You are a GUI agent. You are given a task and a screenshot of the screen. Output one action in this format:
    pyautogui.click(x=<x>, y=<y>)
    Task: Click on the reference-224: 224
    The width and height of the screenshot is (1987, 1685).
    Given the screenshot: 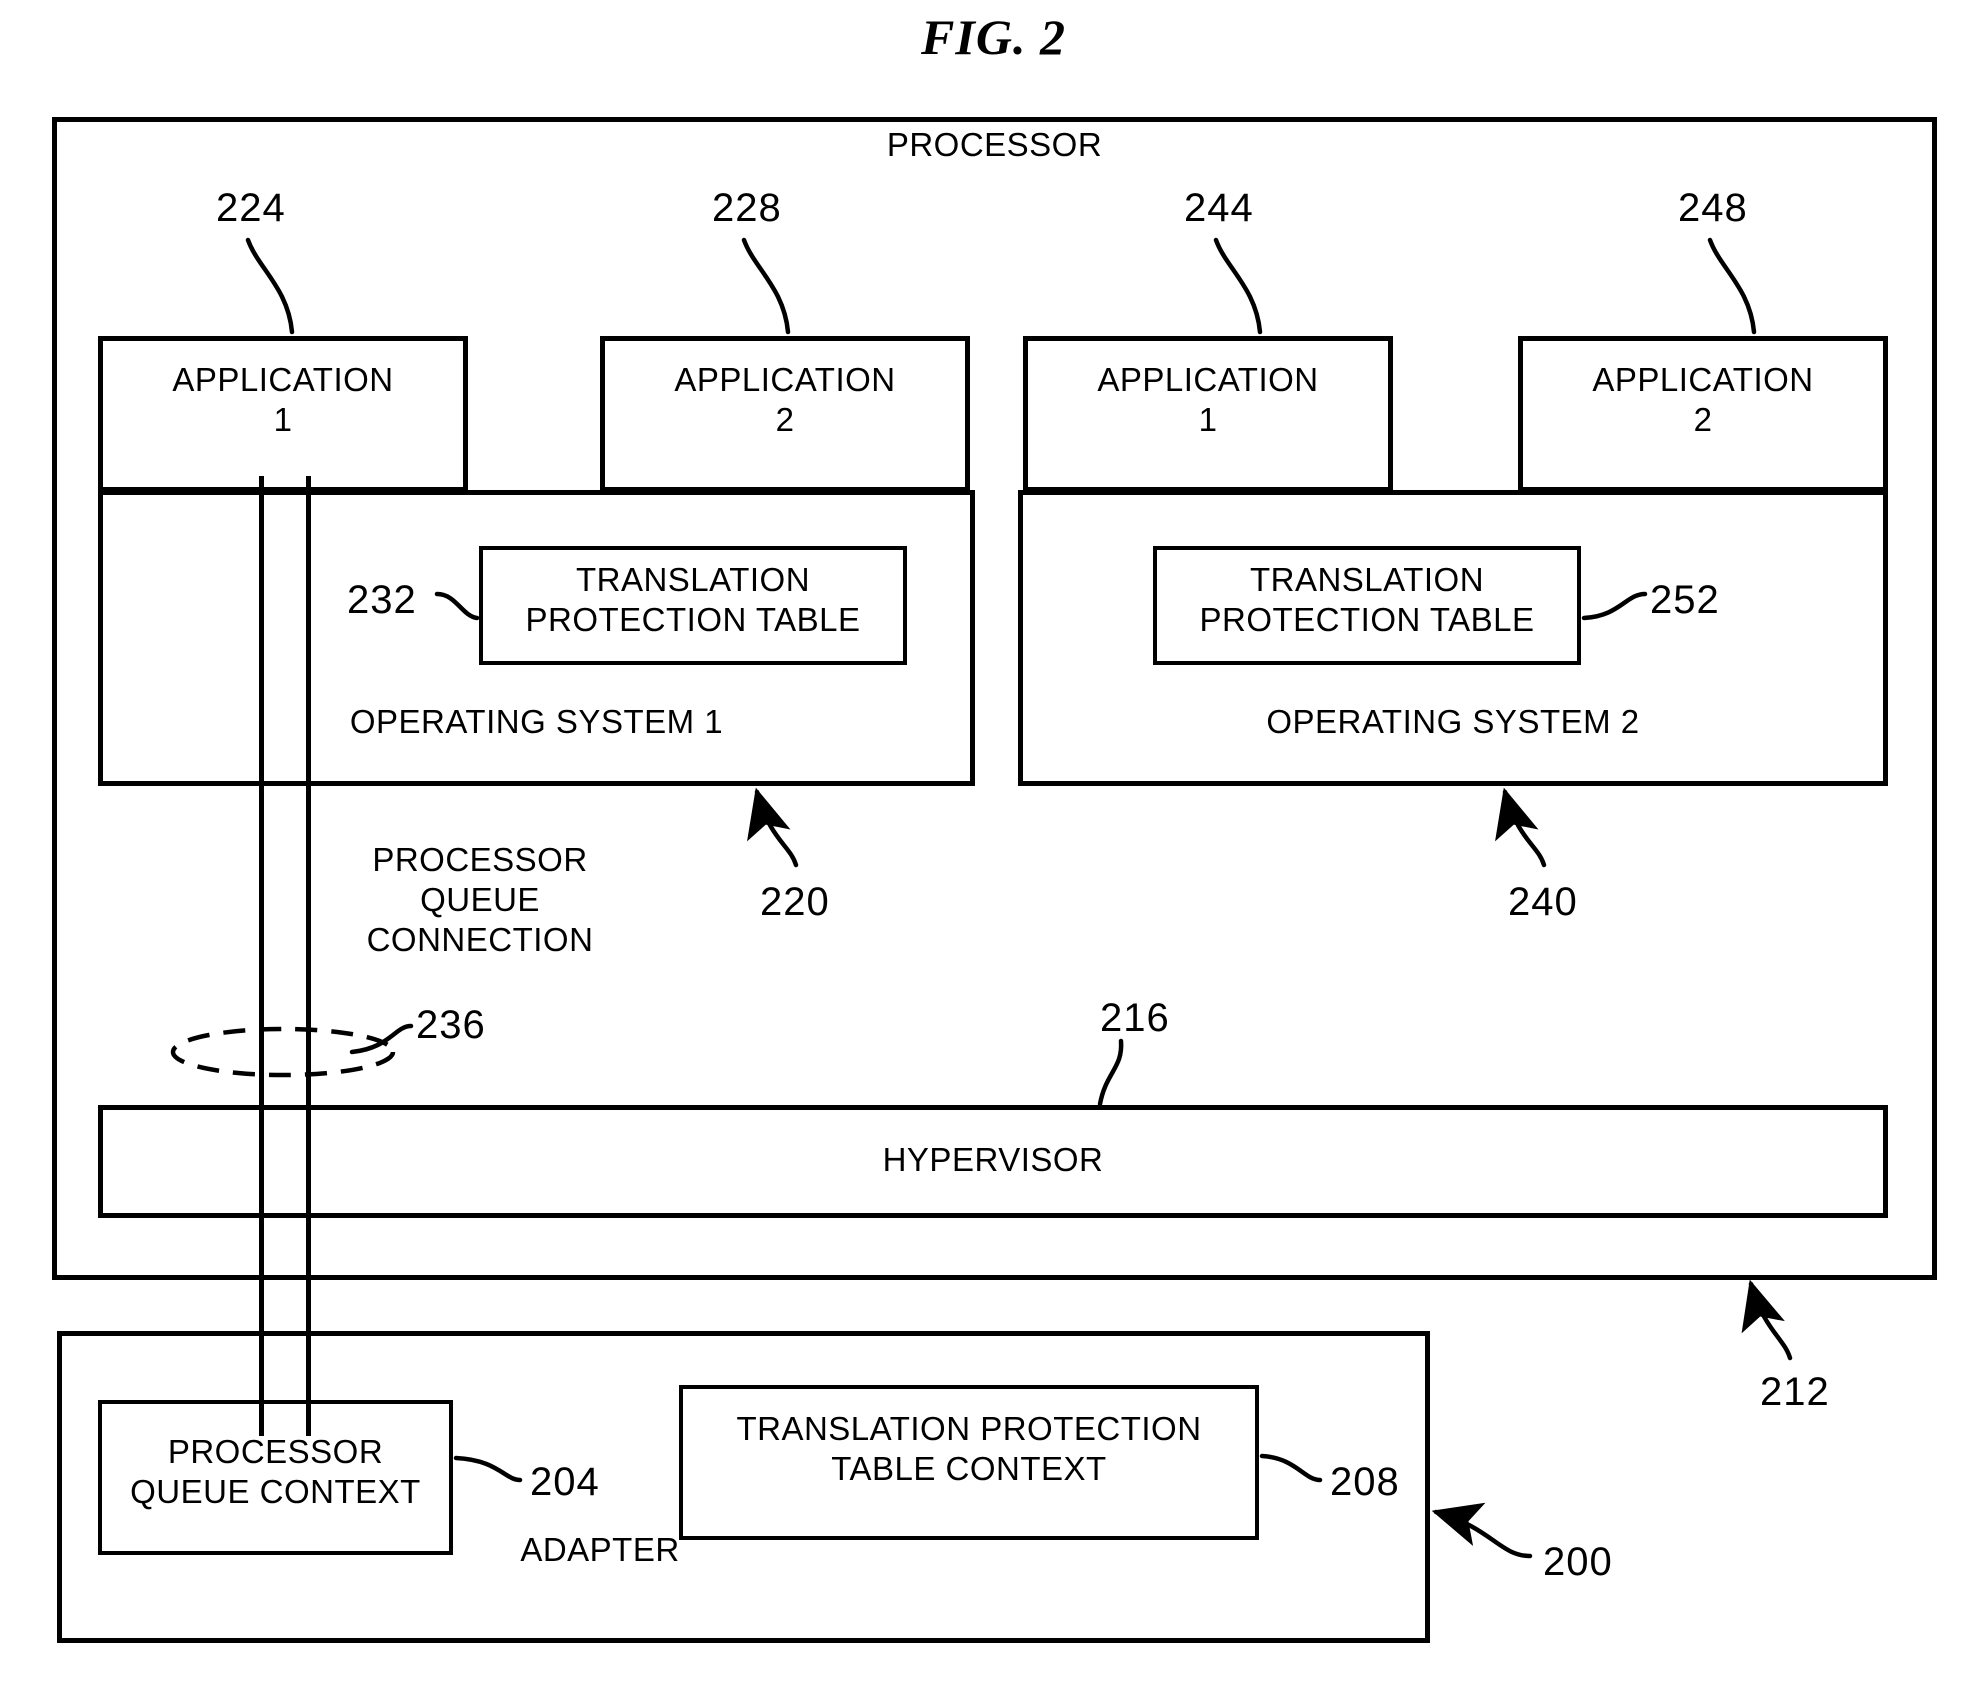 What is the action you would take?
    pyautogui.click(x=251, y=208)
    